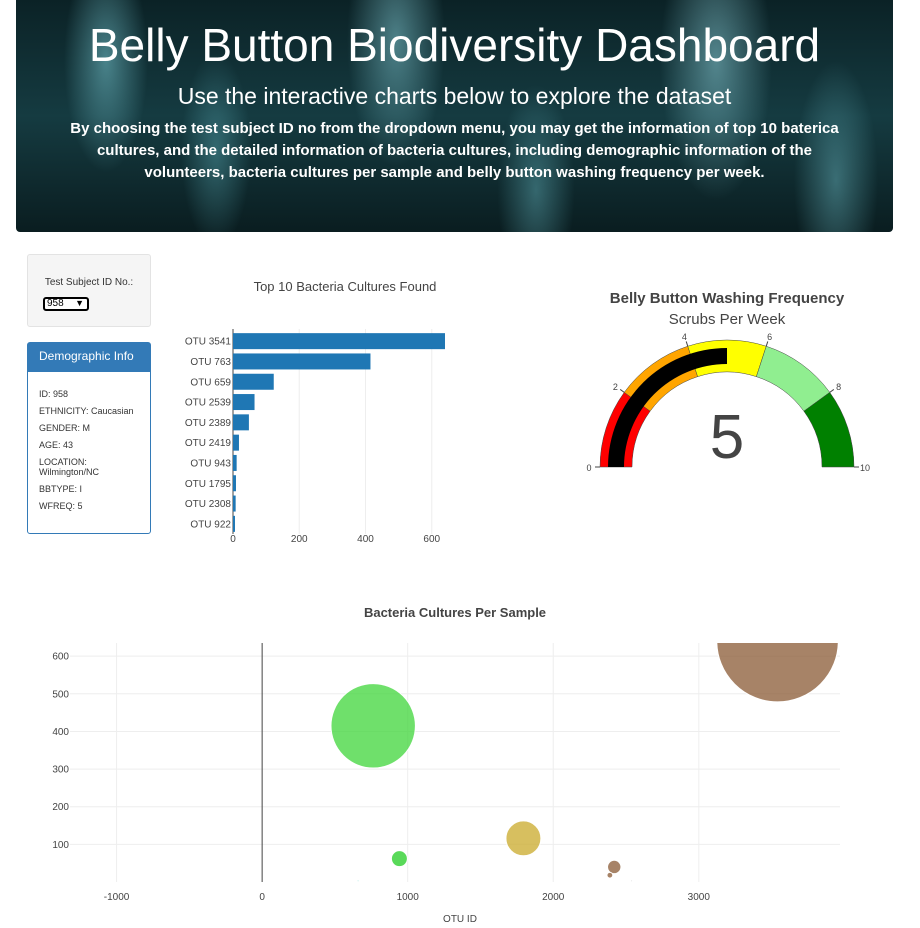 The width and height of the screenshot is (920, 928). What do you see at coordinates (61, 506) in the screenshot?
I see `demo-wfreq: WFREQ: 5` at bounding box center [61, 506].